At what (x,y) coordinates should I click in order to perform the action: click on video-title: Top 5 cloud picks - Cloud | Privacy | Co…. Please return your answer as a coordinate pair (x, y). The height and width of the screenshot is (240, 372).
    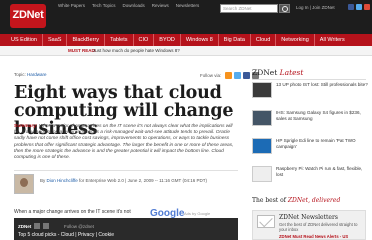
    Looking at the image, I should click on (66, 235).